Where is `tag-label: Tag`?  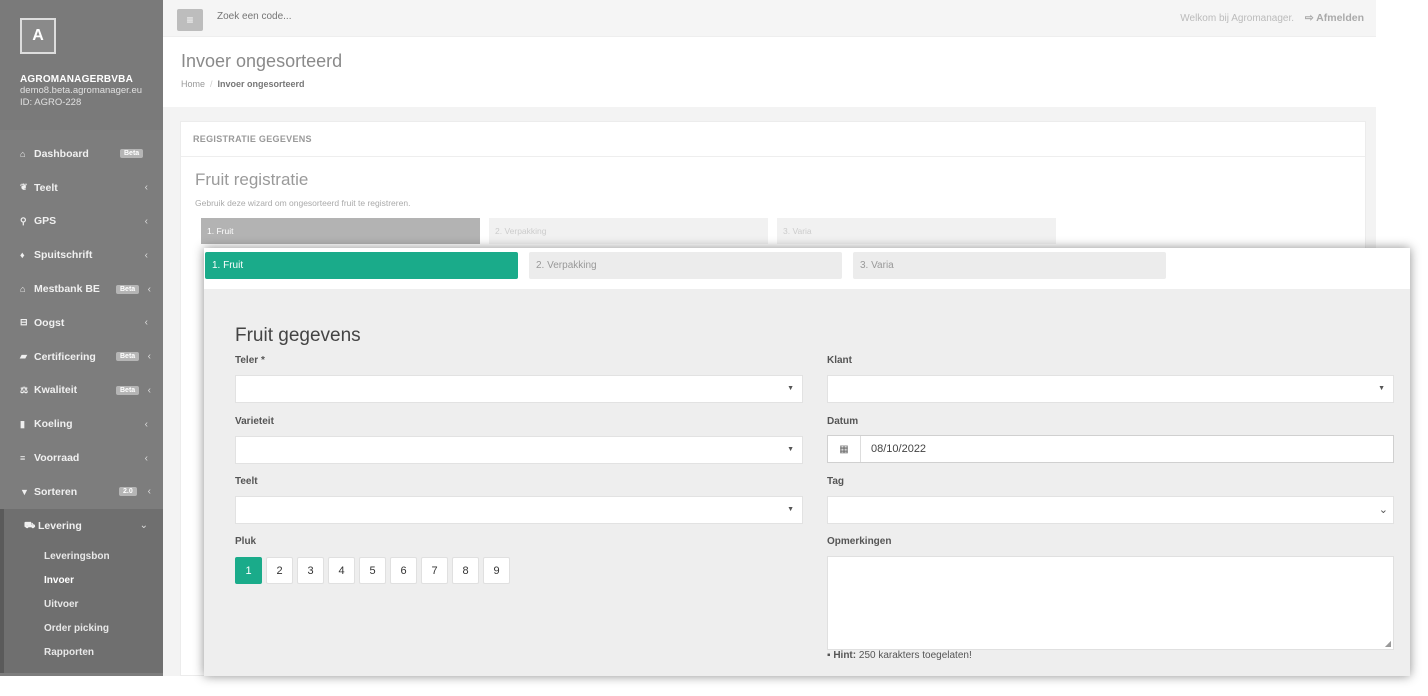
tag-label: Tag is located at coordinates (836, 481).